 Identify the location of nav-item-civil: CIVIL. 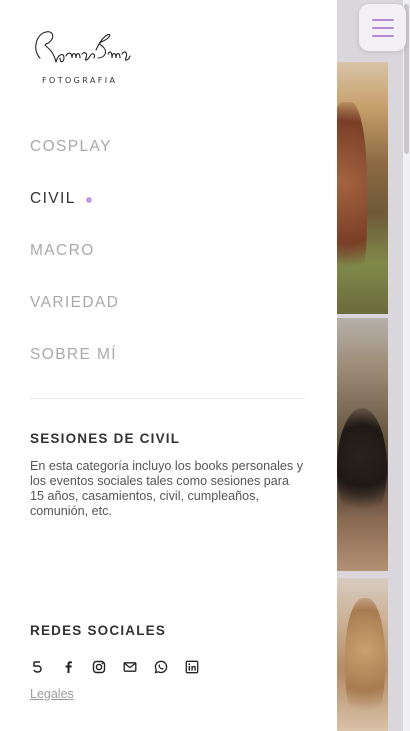
(74, 216).